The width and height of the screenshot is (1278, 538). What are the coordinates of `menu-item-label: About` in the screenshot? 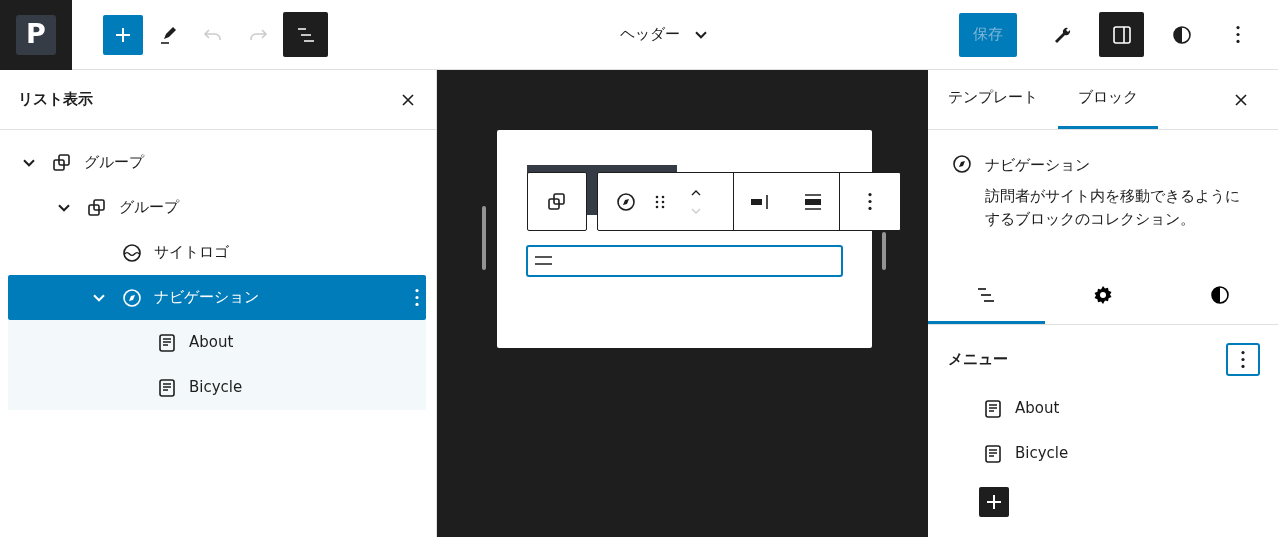 It's located at (1037, 409).